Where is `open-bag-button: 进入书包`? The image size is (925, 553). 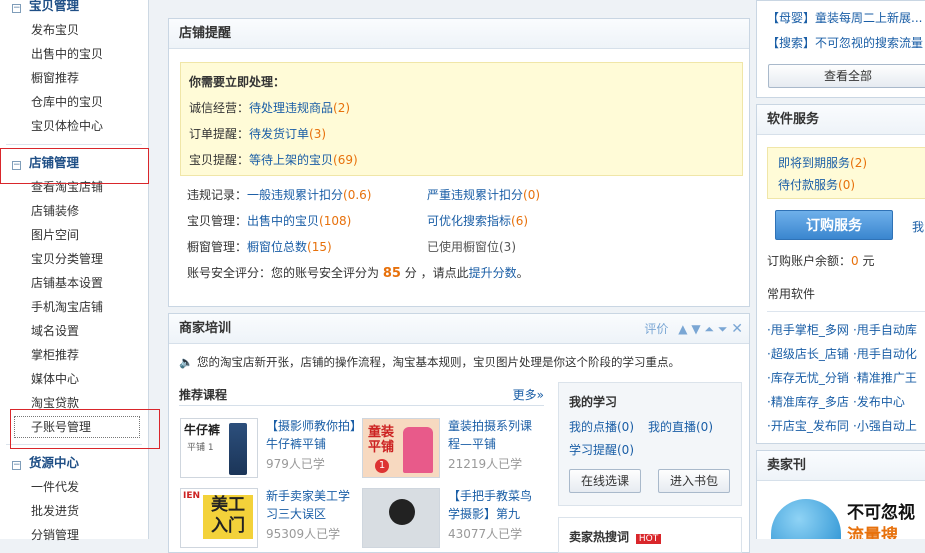 open-bag-button: 进入书包 is located at coordinates (694, 481).